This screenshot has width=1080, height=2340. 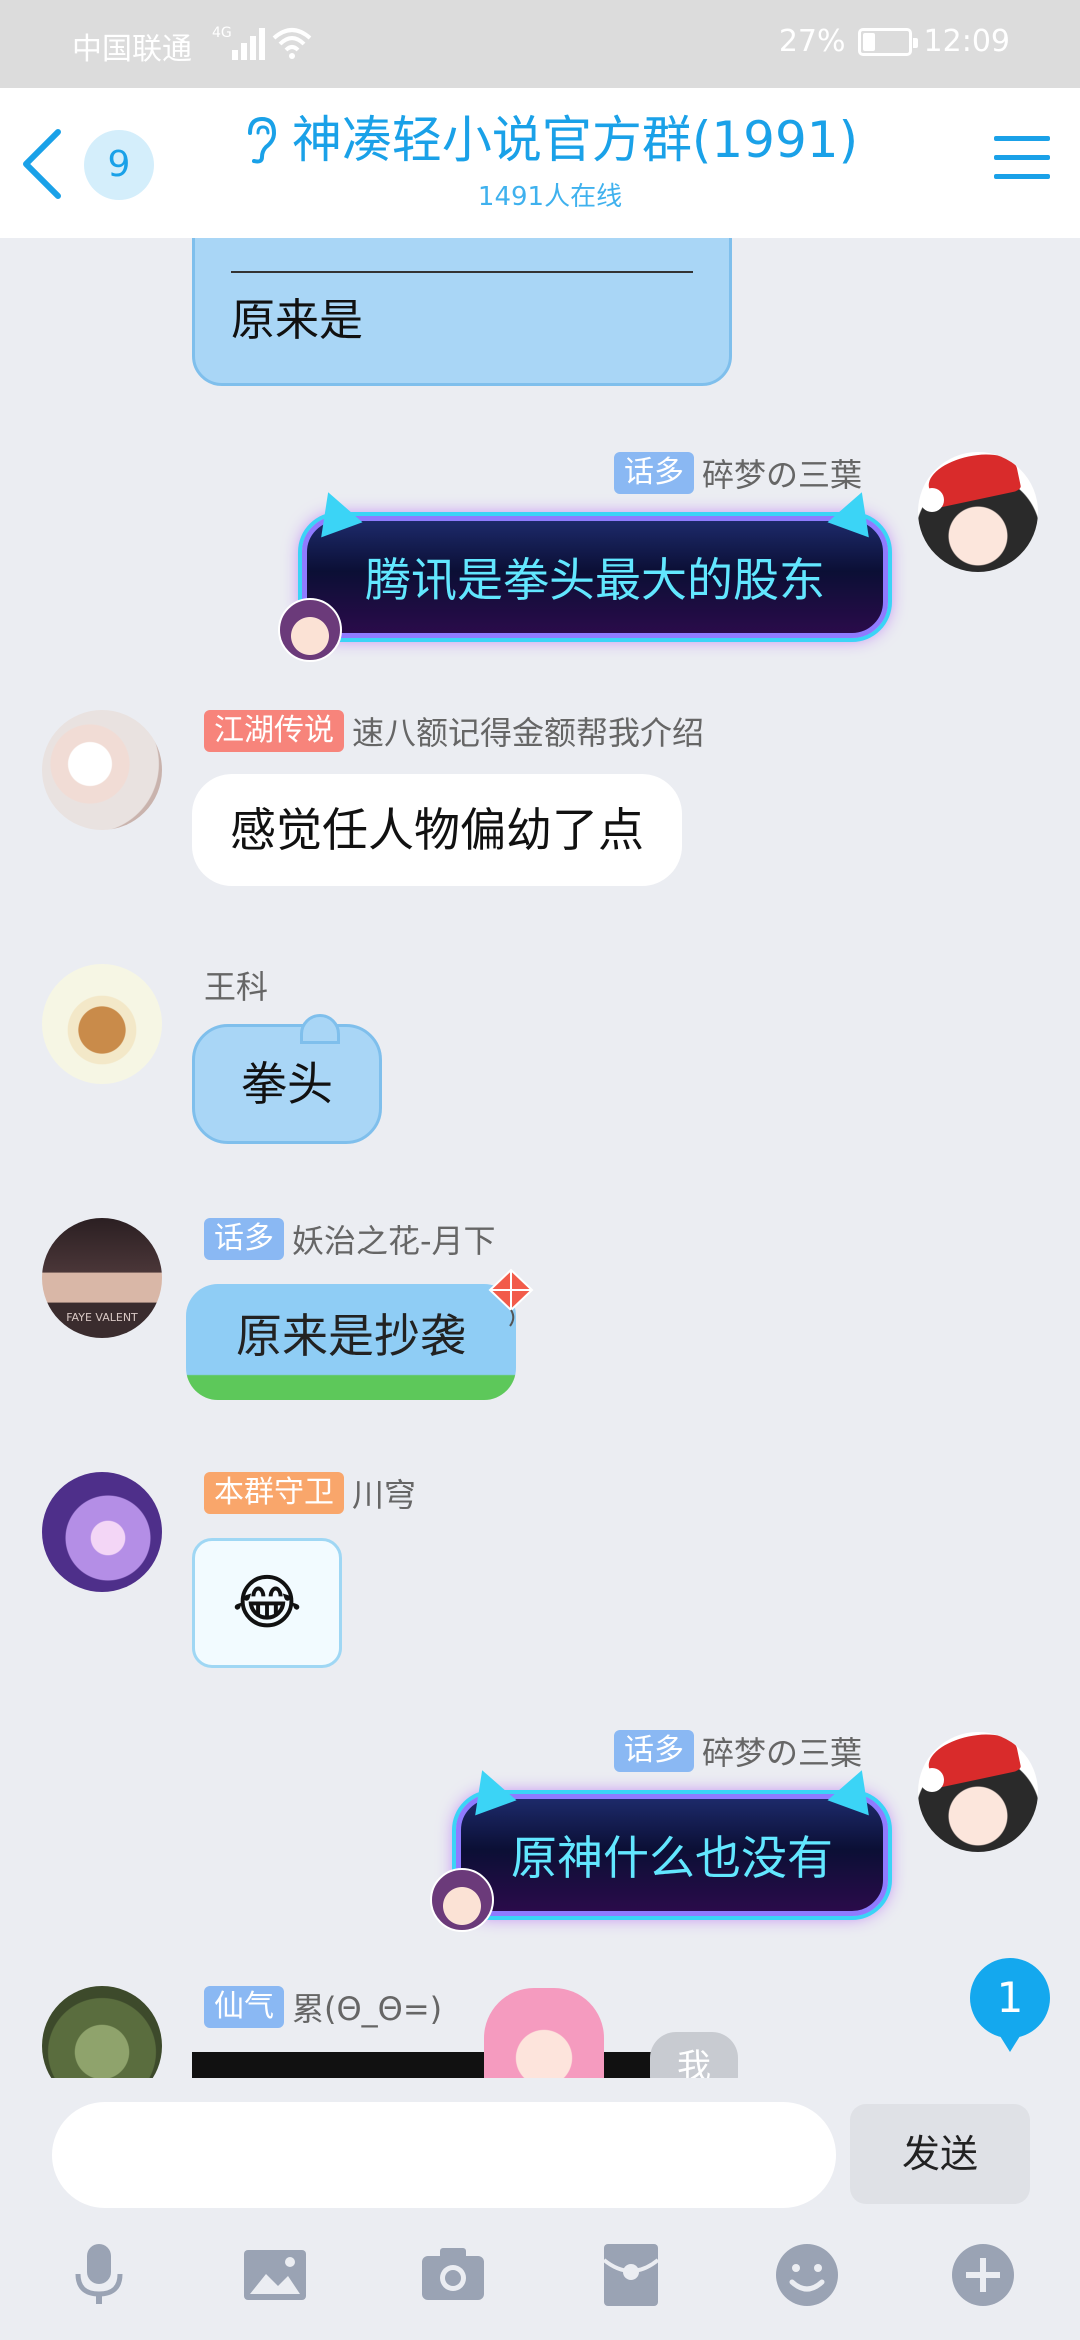 I want to click on status-bar: 中国联通 4G 27% 12:09, so click(x=540, y=44).